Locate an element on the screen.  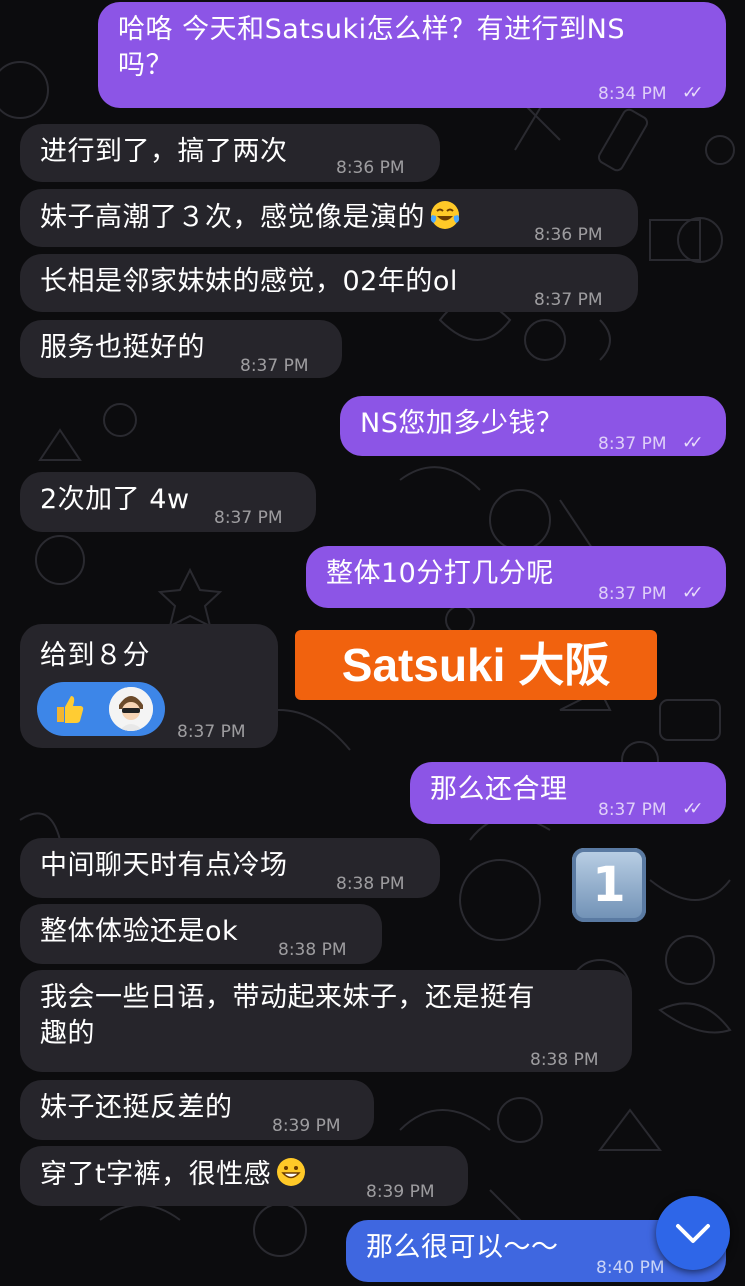
grinning-face-icon is located at coordinates (291, 1172).